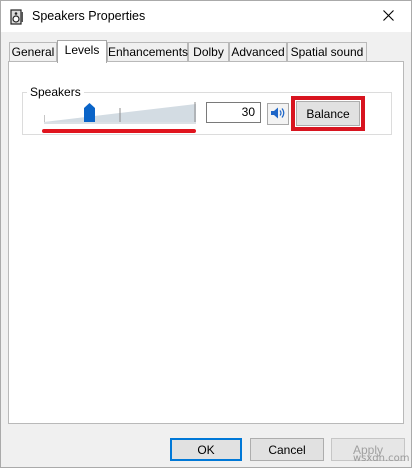 This screenshot has height=468, width=412. Describe the element at coordinates (381, 458) in the screenshot. I see `watermark-text: wsxdn.com` at that location.